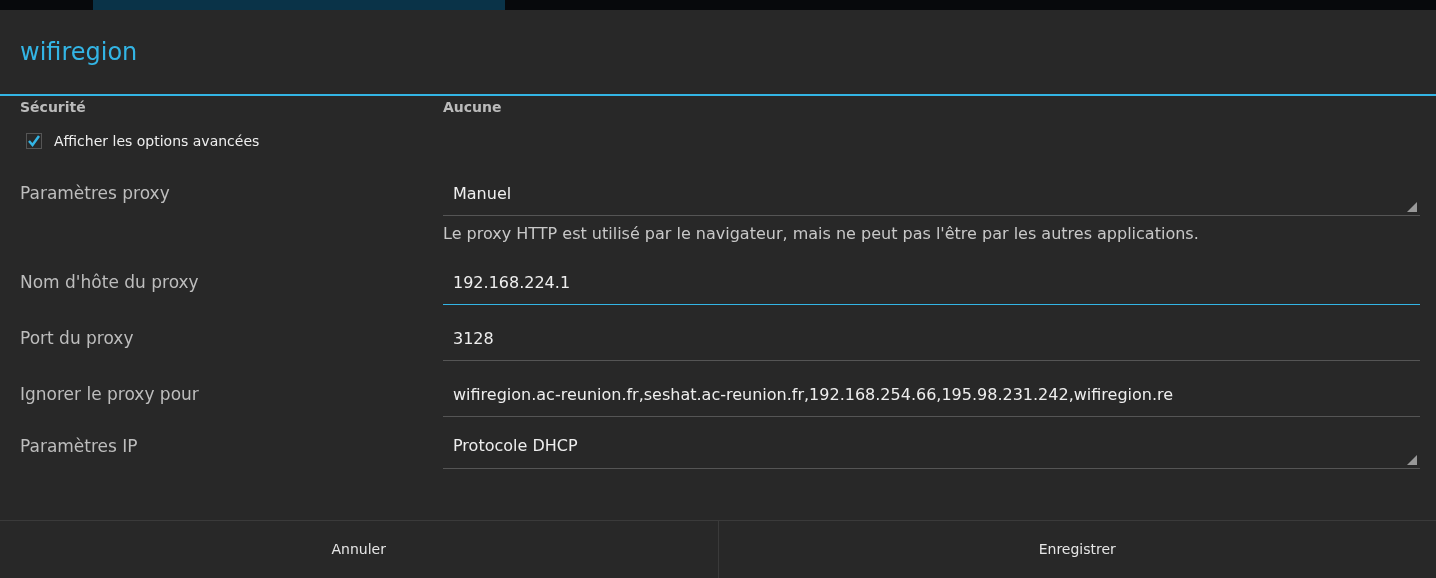 This screenshot has width=1436, height=578. What do you see at coordinates (157, 141) in the screenshot?
I see `checkbox-label: Afficher les options avancées` at bounding box center [157, 141].